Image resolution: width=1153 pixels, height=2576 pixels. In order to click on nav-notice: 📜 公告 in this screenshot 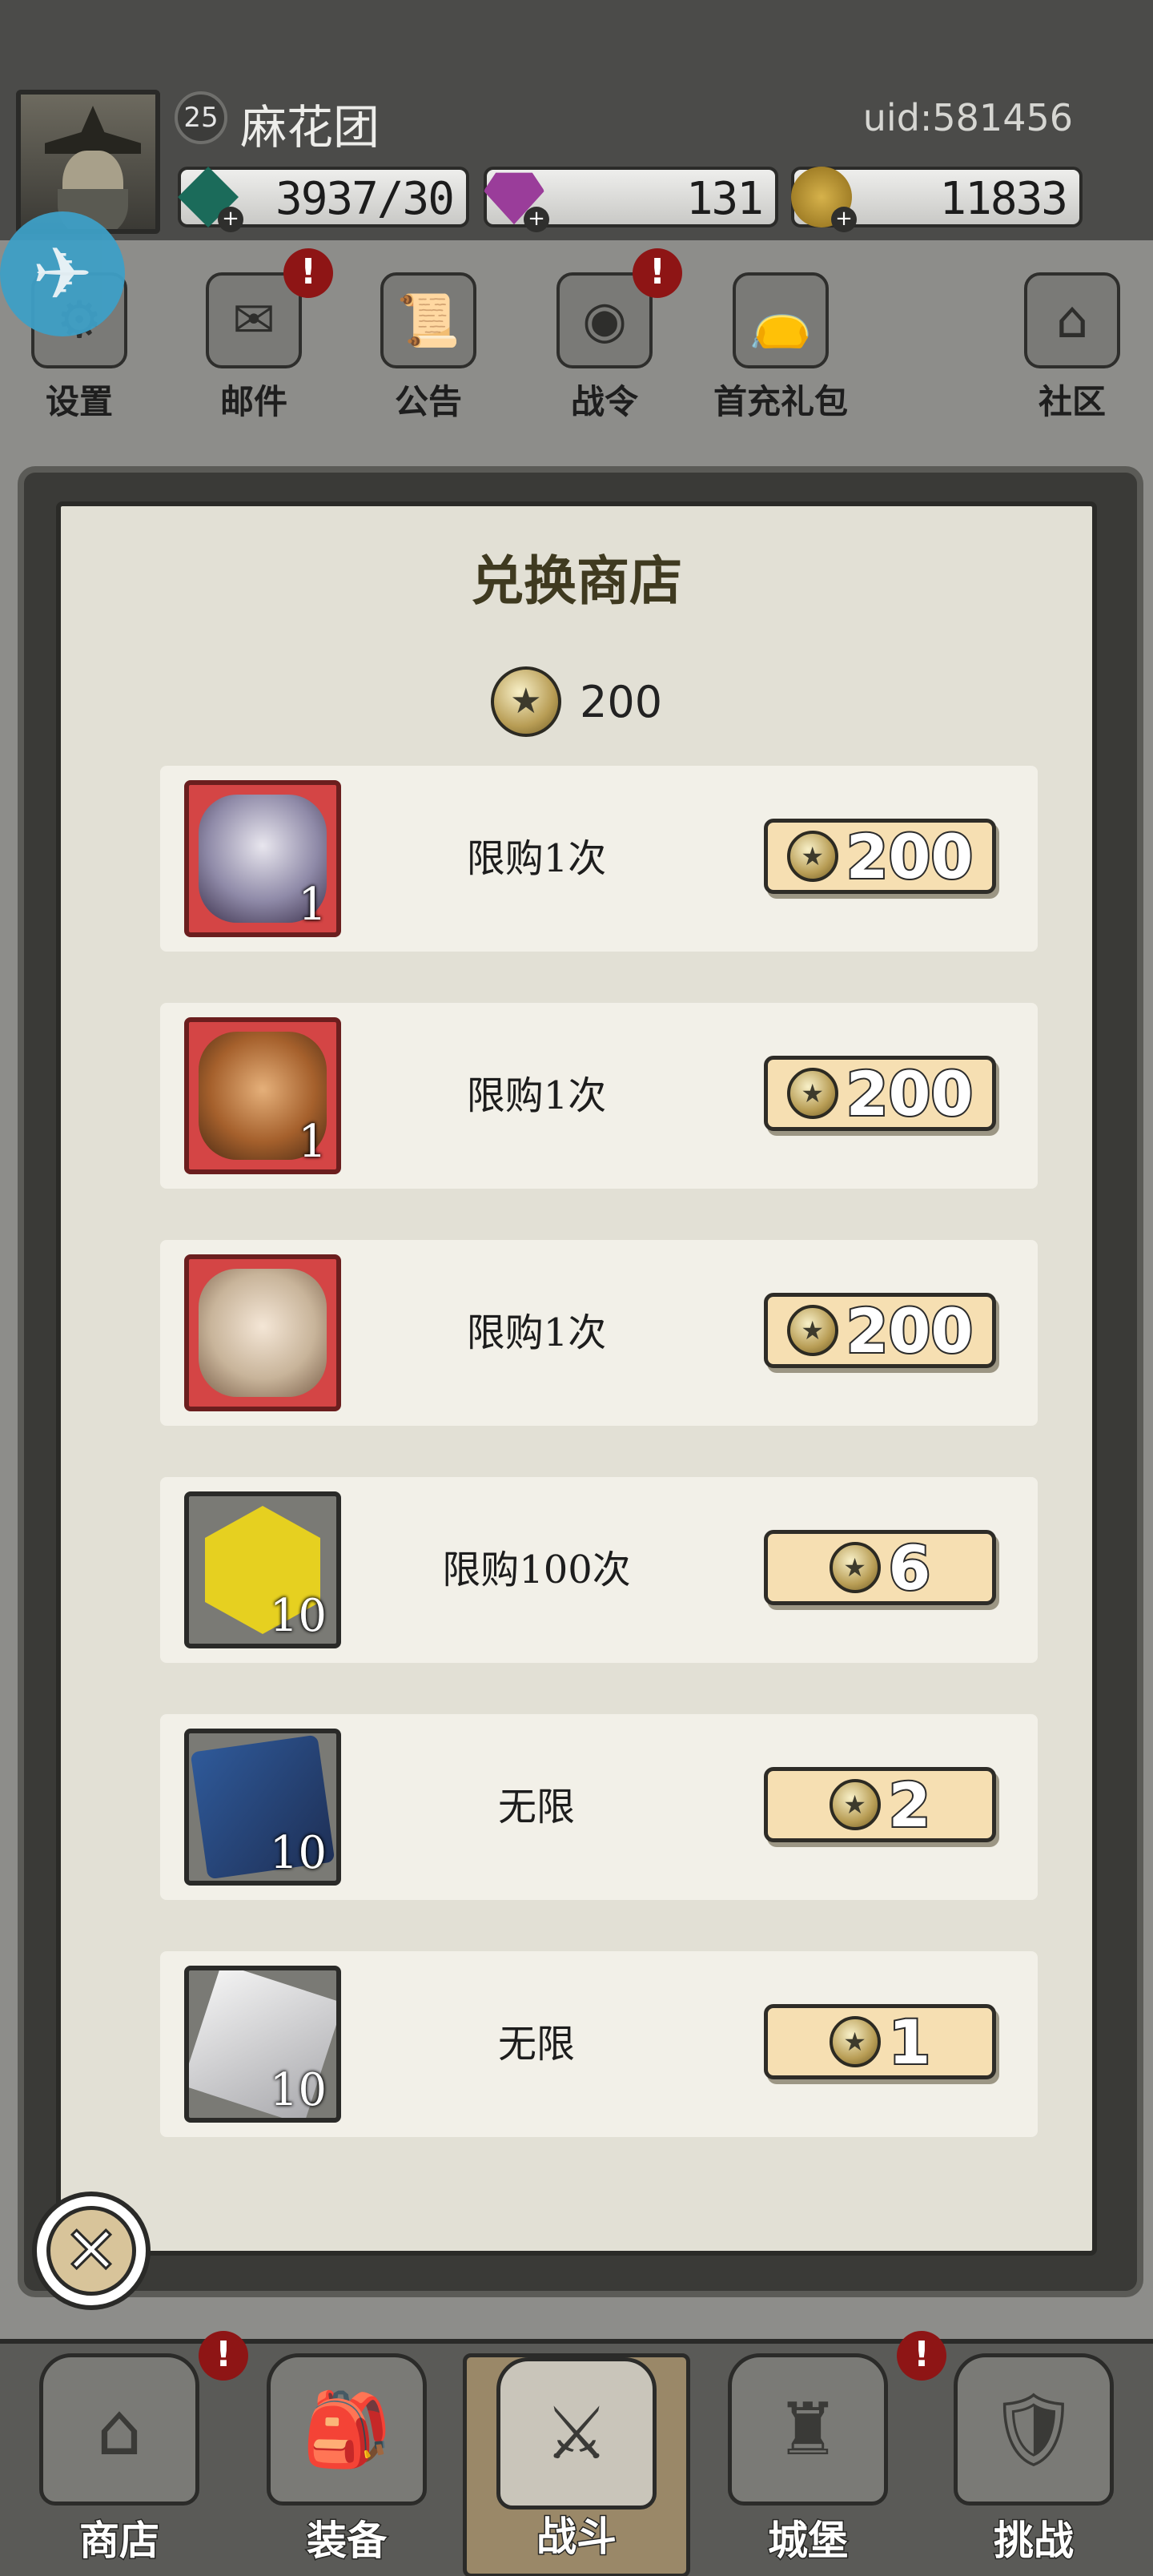, I will do `click(428, 348)`.